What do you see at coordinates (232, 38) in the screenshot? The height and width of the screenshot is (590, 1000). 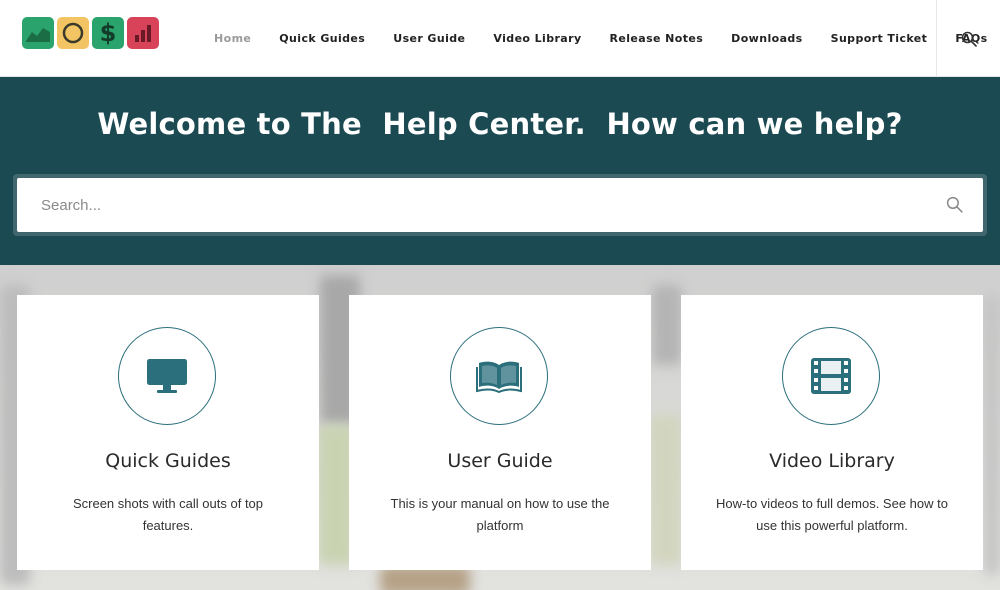 I see `nav-item-home: Home` at bounding box center [232, 38].